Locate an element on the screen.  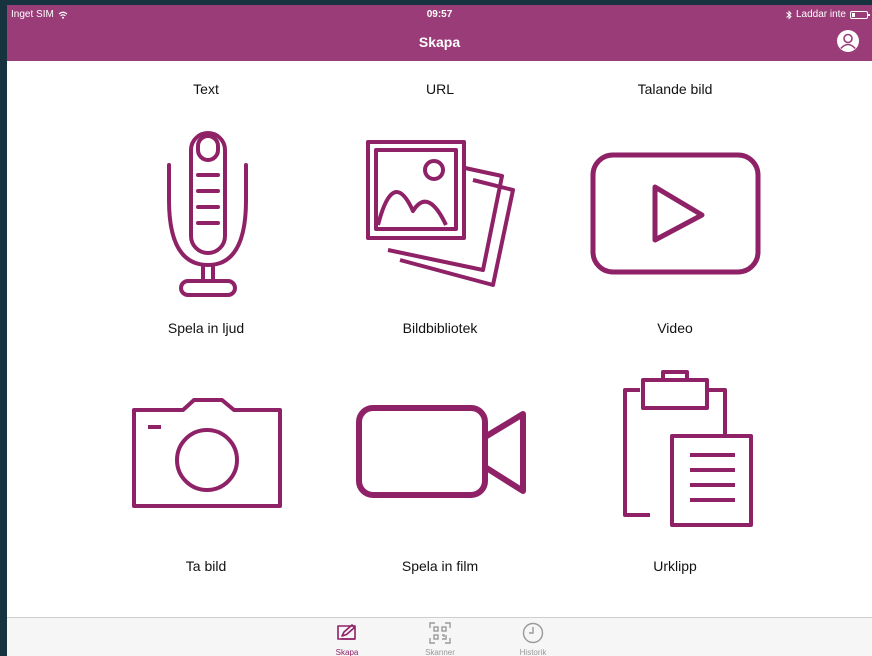
clipboard-icon is located at coordinates (688, 448).